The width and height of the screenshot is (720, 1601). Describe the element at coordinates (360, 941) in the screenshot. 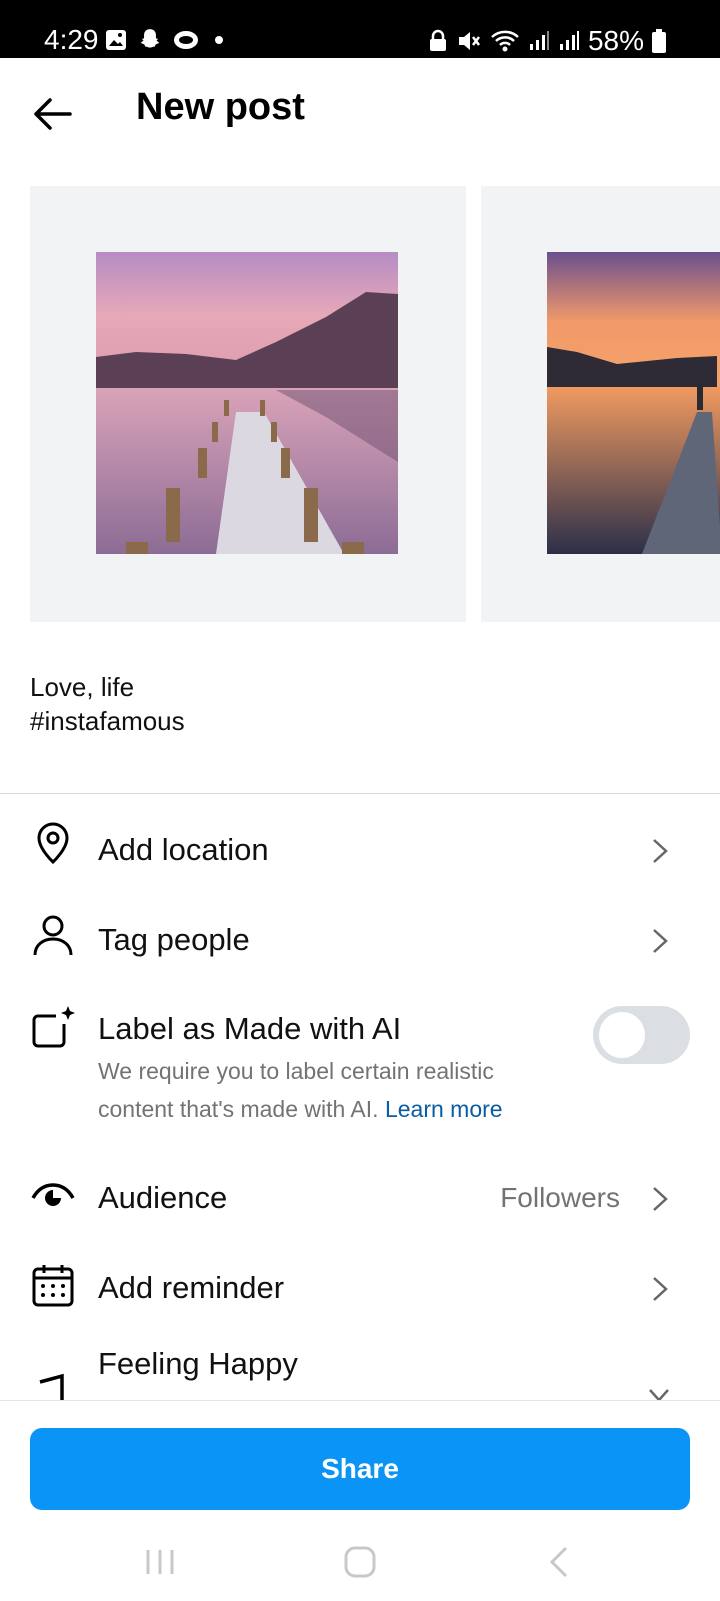

I see `tag-people-row: Tag people` at that location.